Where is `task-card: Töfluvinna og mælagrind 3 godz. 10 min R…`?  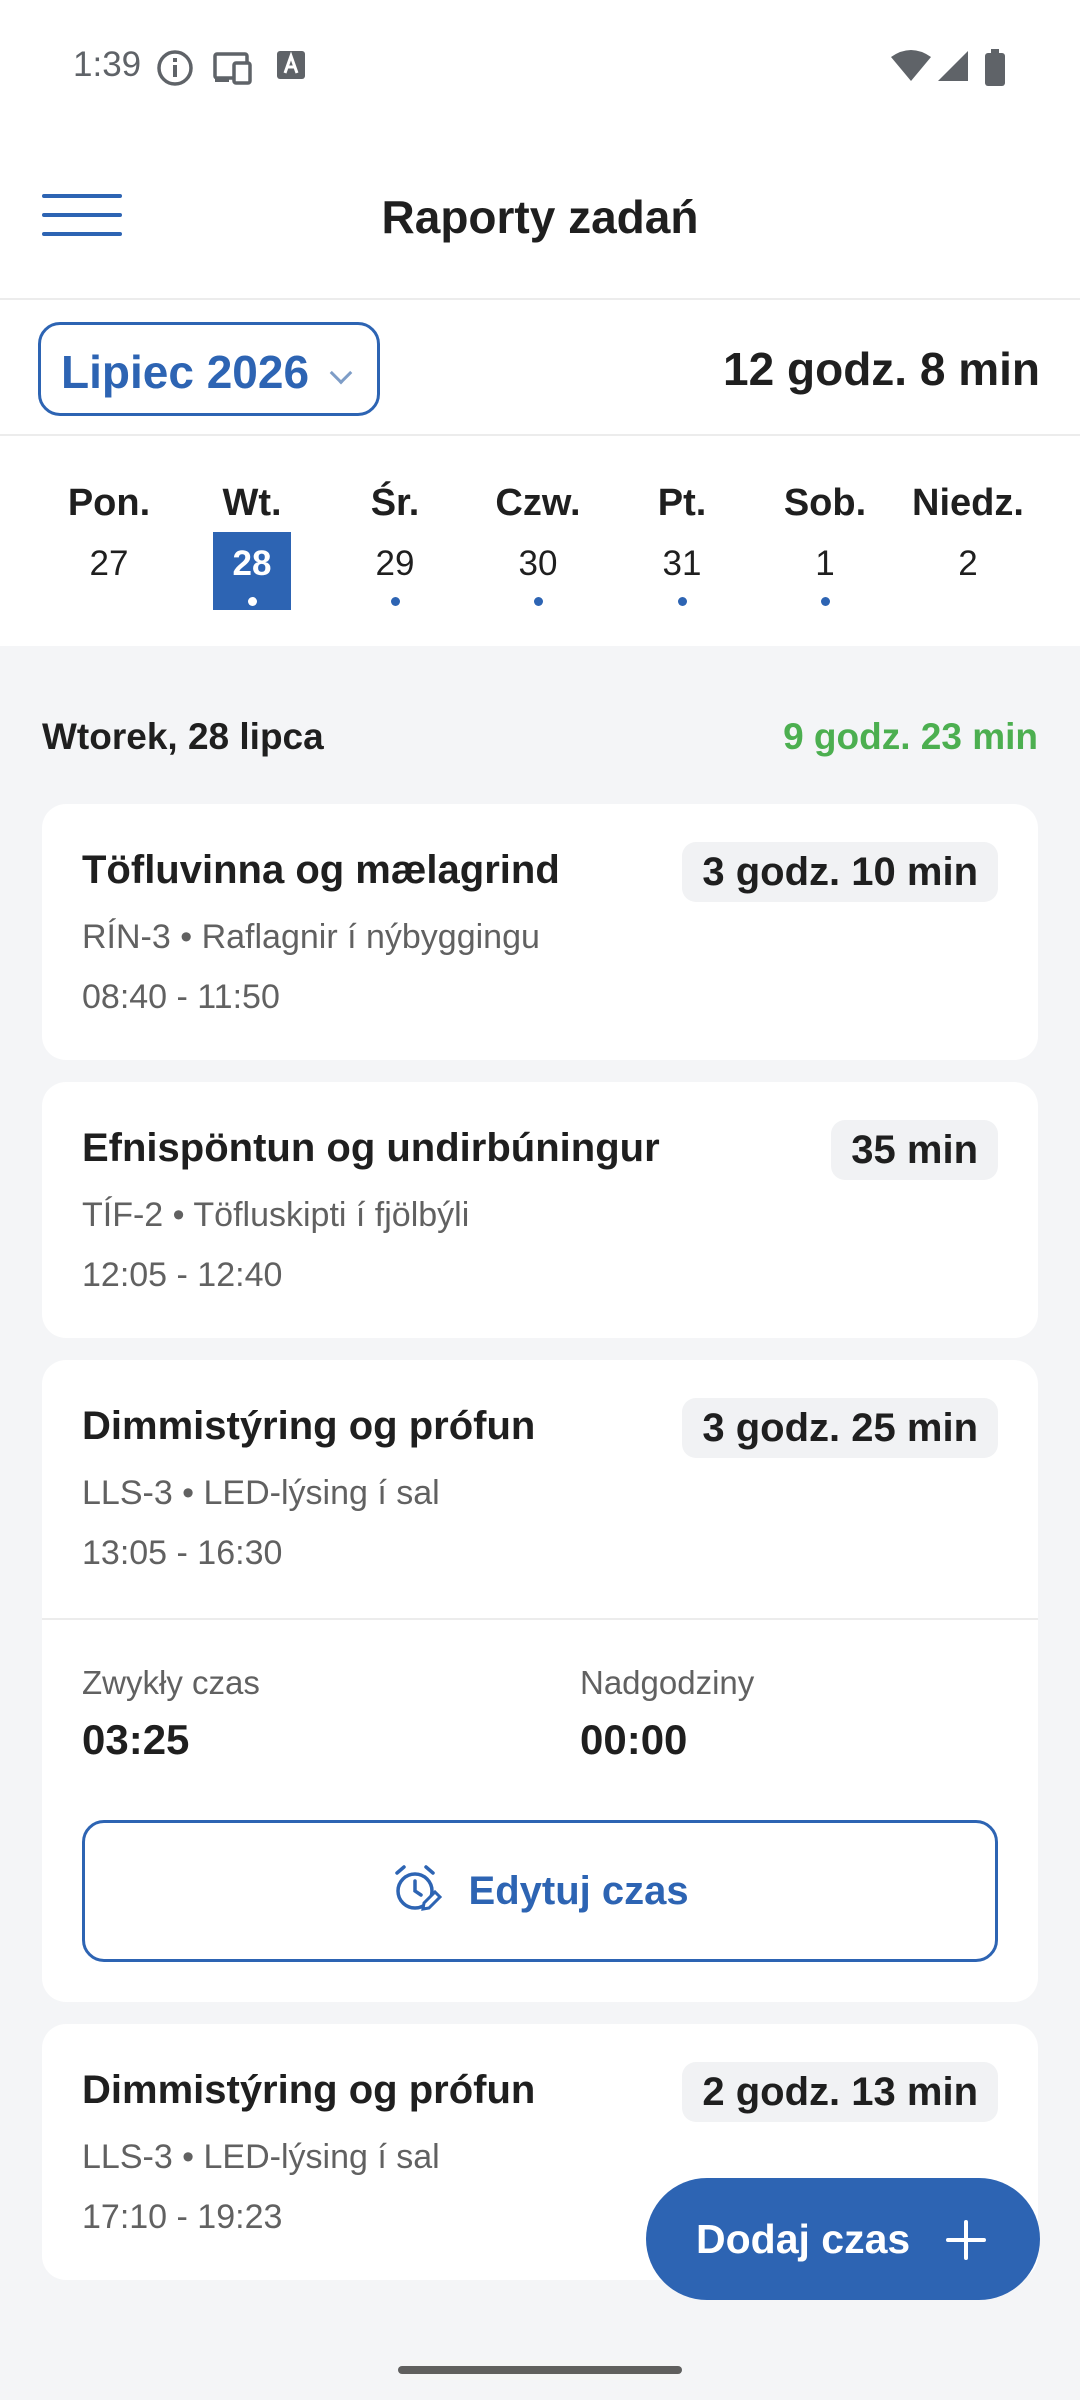
task-card: Töfluvinna og mælagrind 3 godz. 10 min R… is located at coordinates (540, 932).